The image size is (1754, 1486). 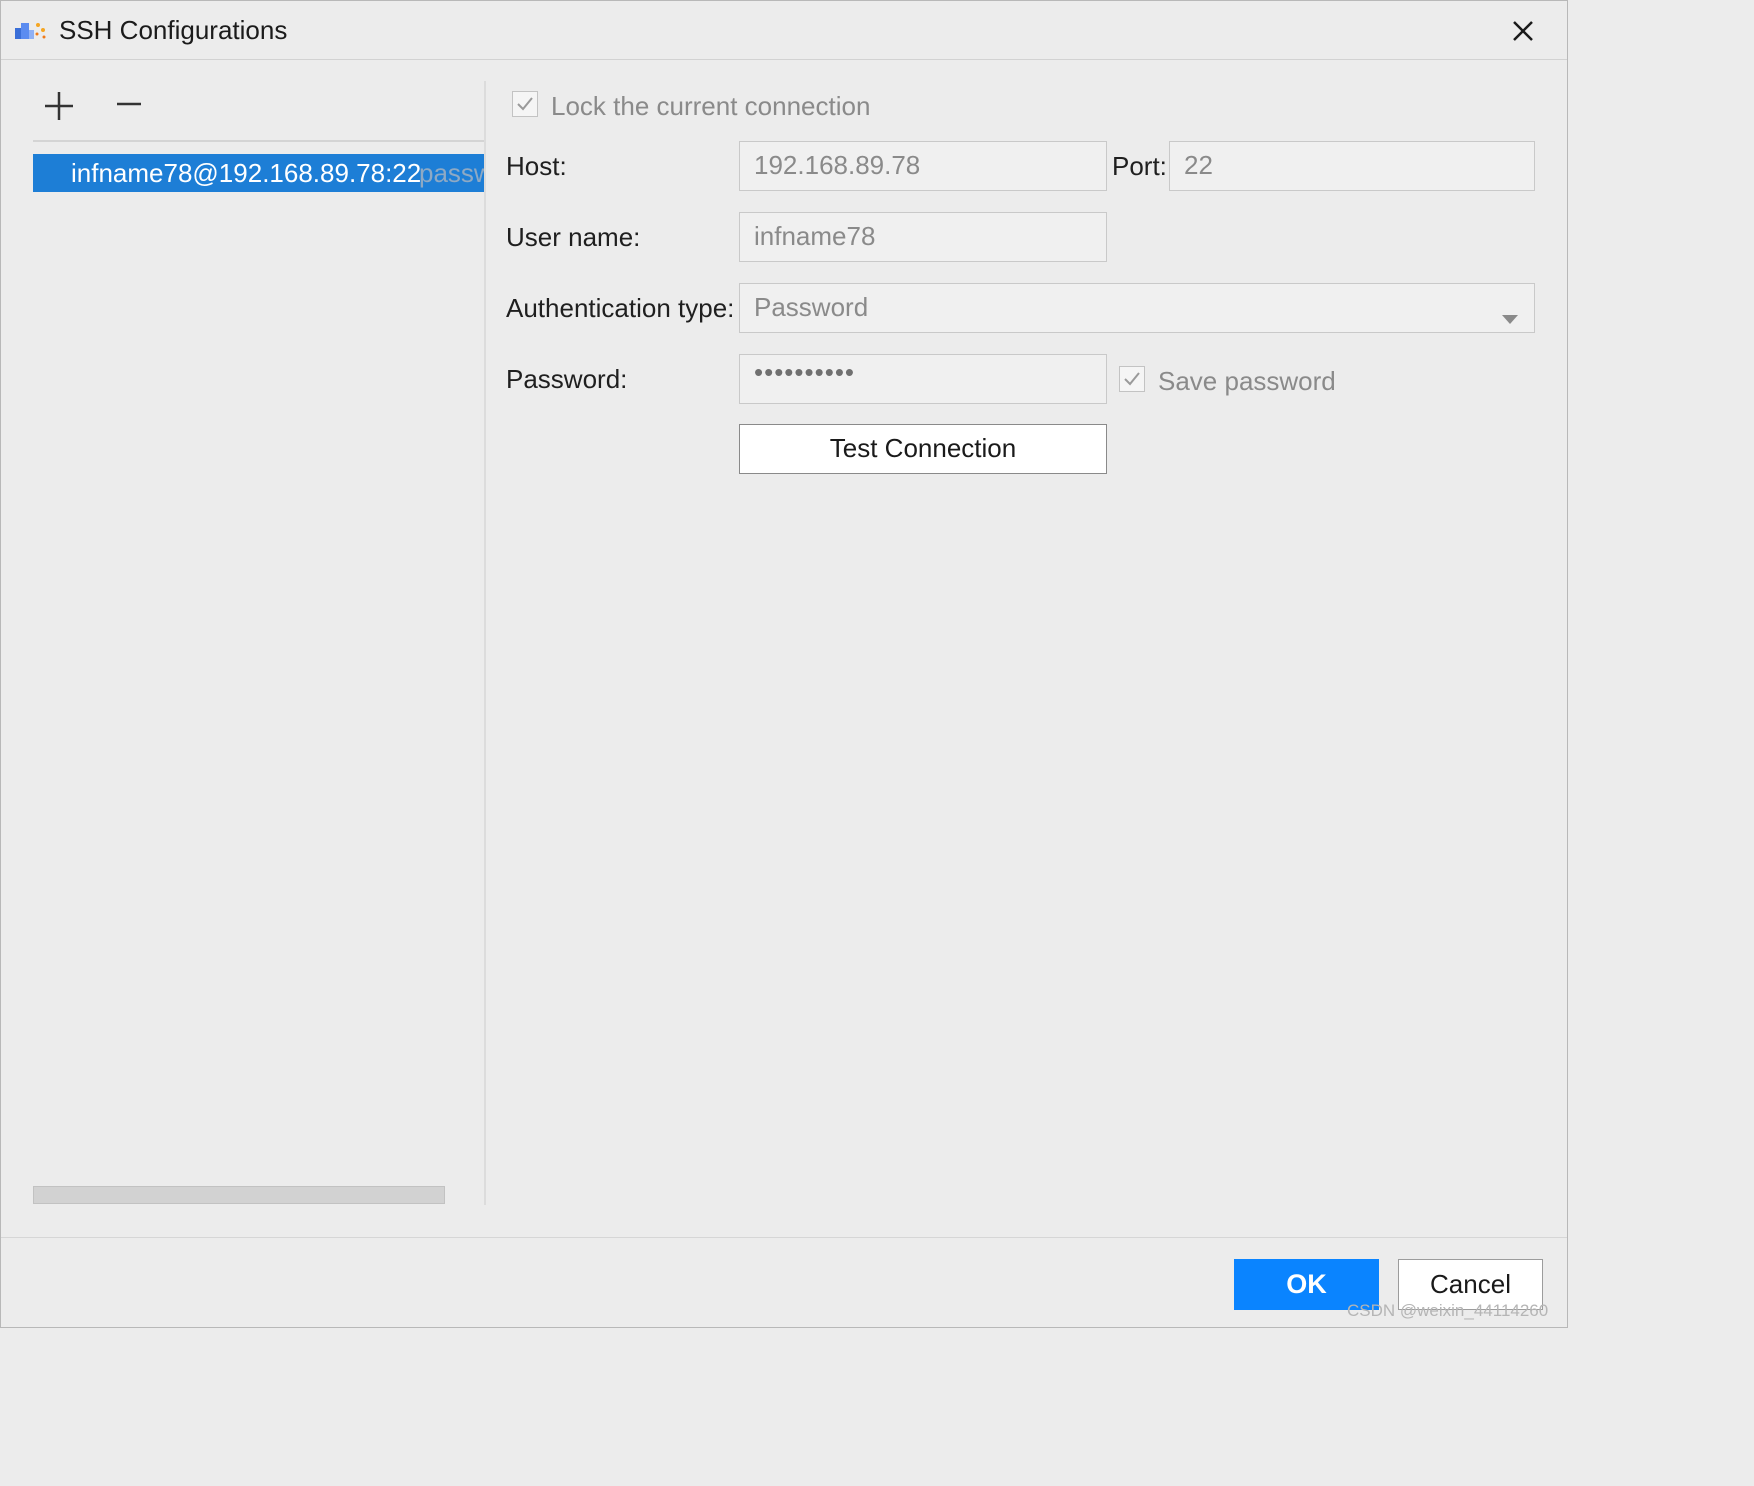 What do you see at coordinates (31, 30) in the screenshot?
I see `cloud-sparkle-icon` at bounding box center [31, 30].